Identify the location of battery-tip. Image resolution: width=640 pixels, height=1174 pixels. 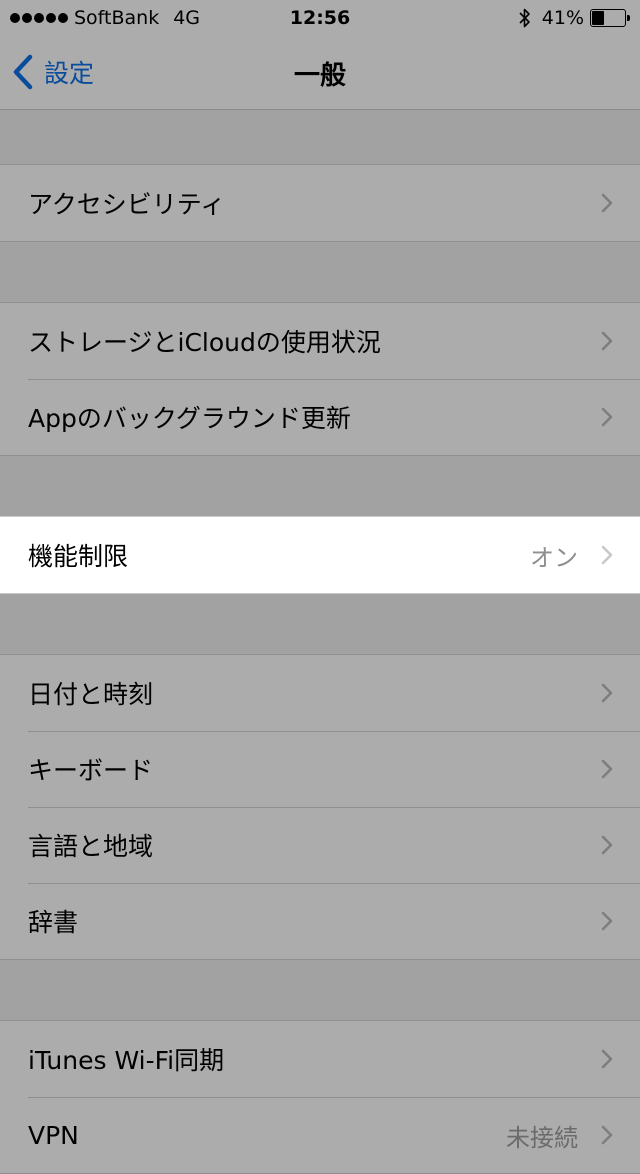
(628, 18).